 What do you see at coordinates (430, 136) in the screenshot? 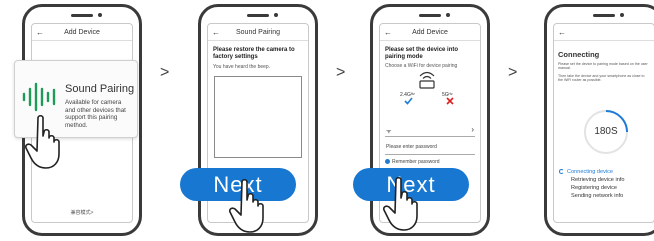
I see `wifi-select-underline` at bounding box center [430, 136].